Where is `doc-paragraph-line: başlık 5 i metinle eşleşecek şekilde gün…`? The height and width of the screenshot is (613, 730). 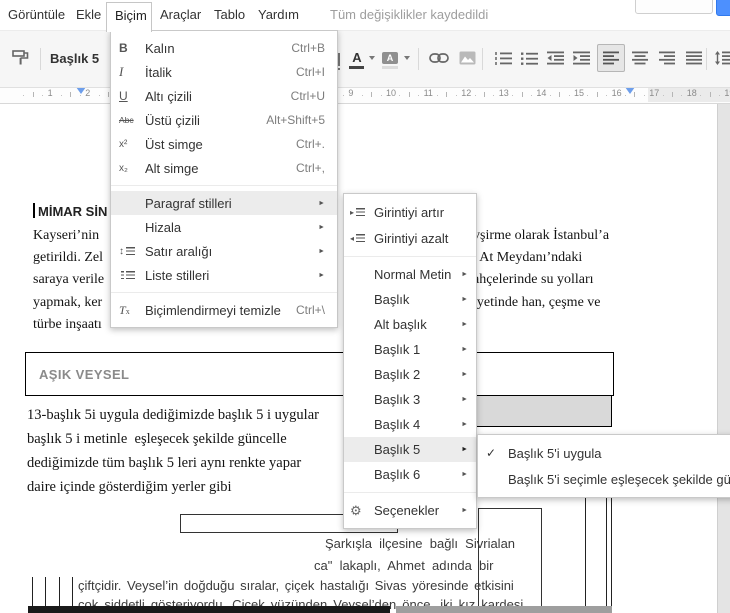
doc-paragraph-line: başlık 5 i metinle eşleşecek şekilde gün… is located at coordinates (157, 439).